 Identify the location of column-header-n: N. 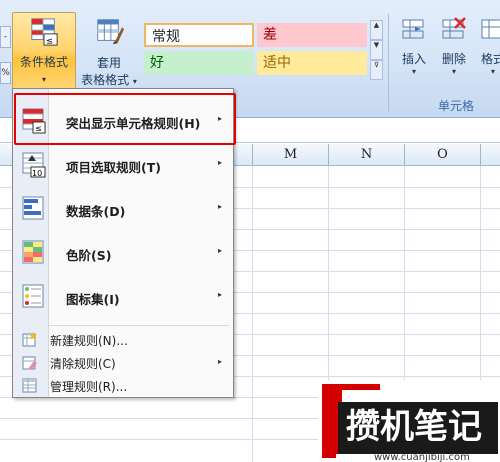
(366, 155).